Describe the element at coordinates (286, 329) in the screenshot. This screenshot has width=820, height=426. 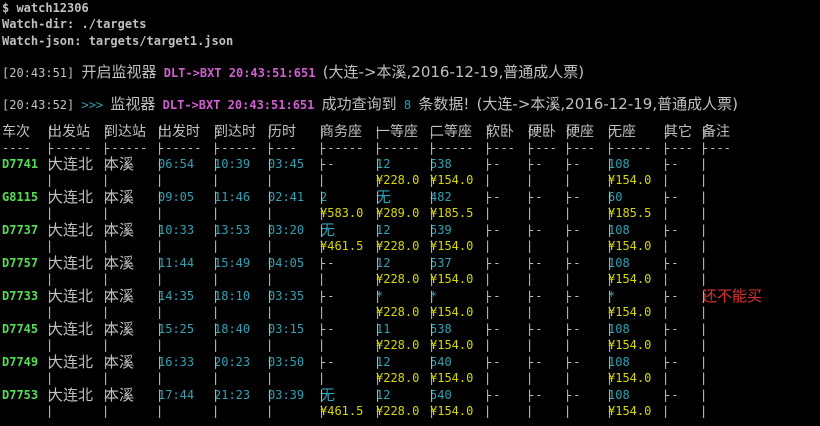
I see `cell-dur: 03:15` at that location.